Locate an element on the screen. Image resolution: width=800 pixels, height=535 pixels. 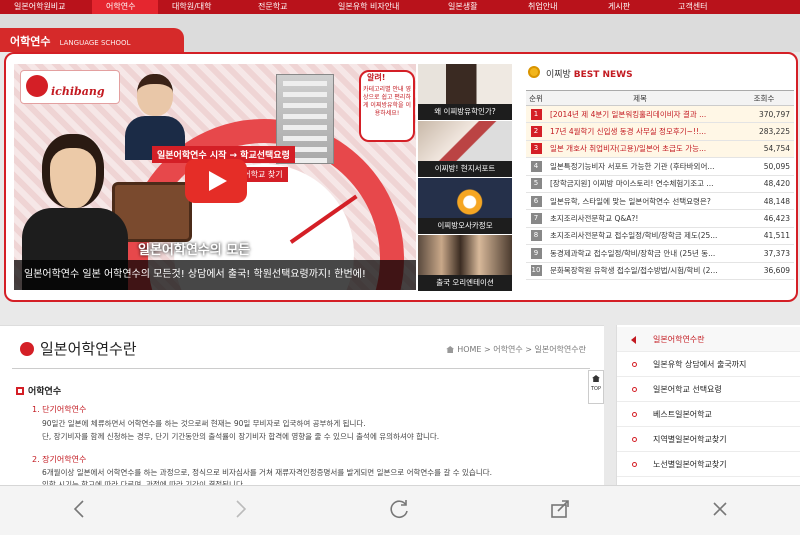
play-icon is located at coordinates (218, 181).